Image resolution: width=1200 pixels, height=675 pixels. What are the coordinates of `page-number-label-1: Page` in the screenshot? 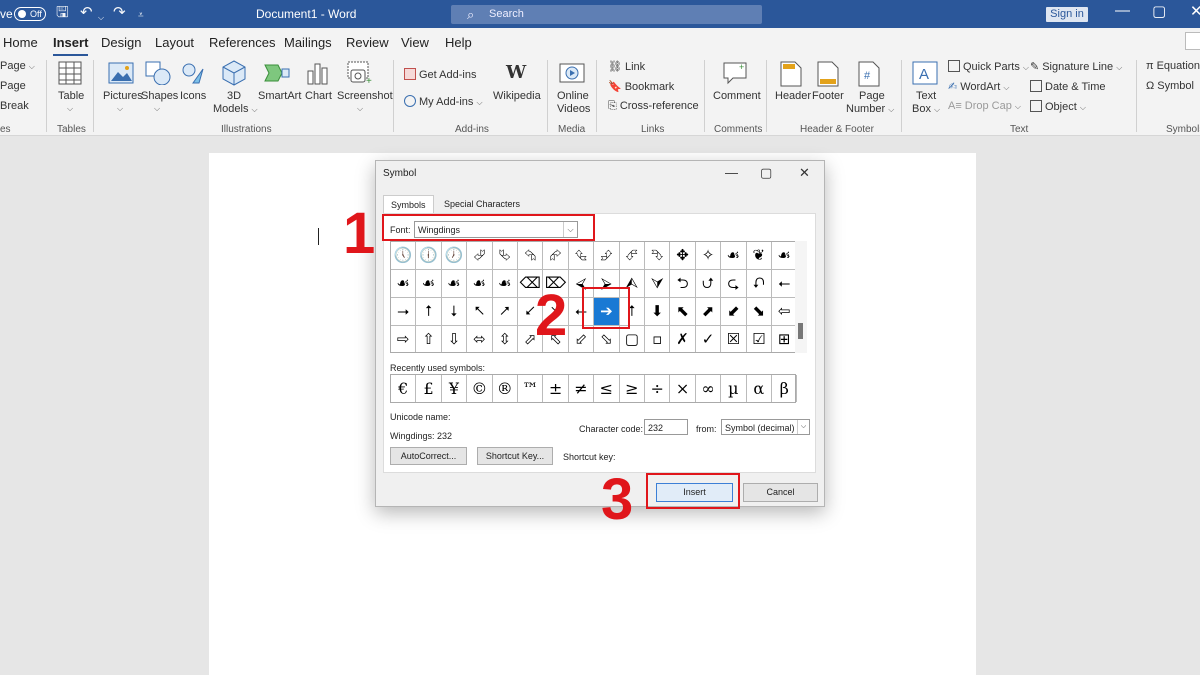 It's located at (872, 96).